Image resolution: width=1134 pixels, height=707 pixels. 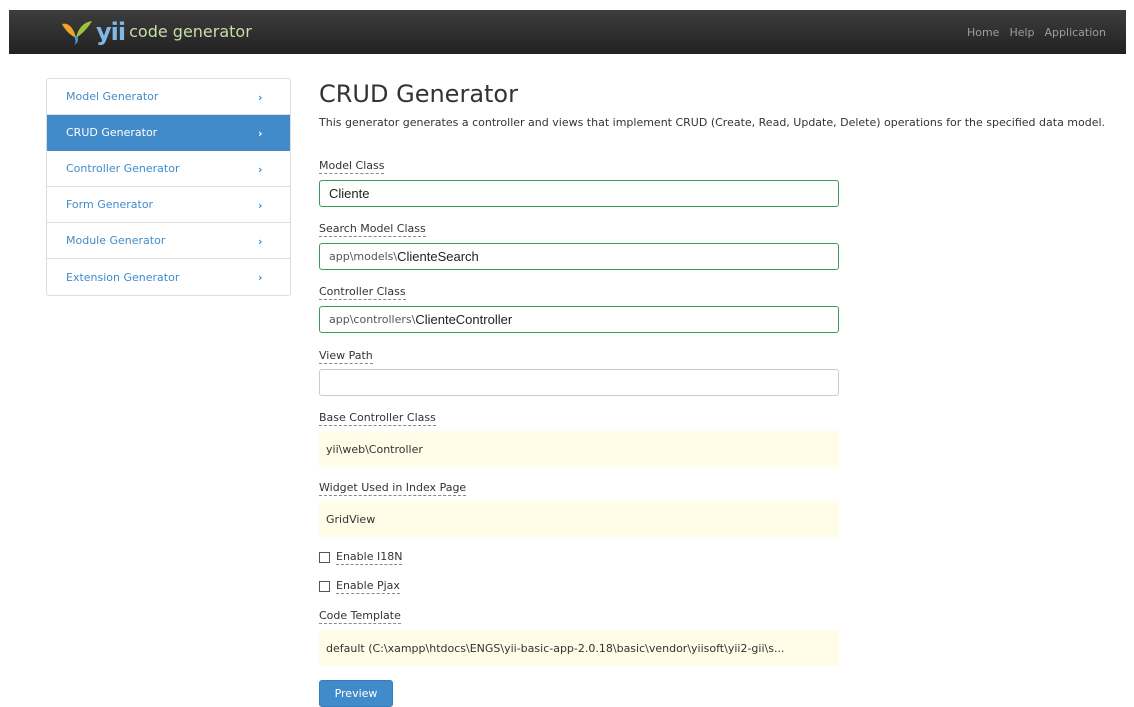 What do you see at coordinates (438, 256) in the screenshot?
I see `search-model-value: ClienteSearch` at bounding box center [438, 256].